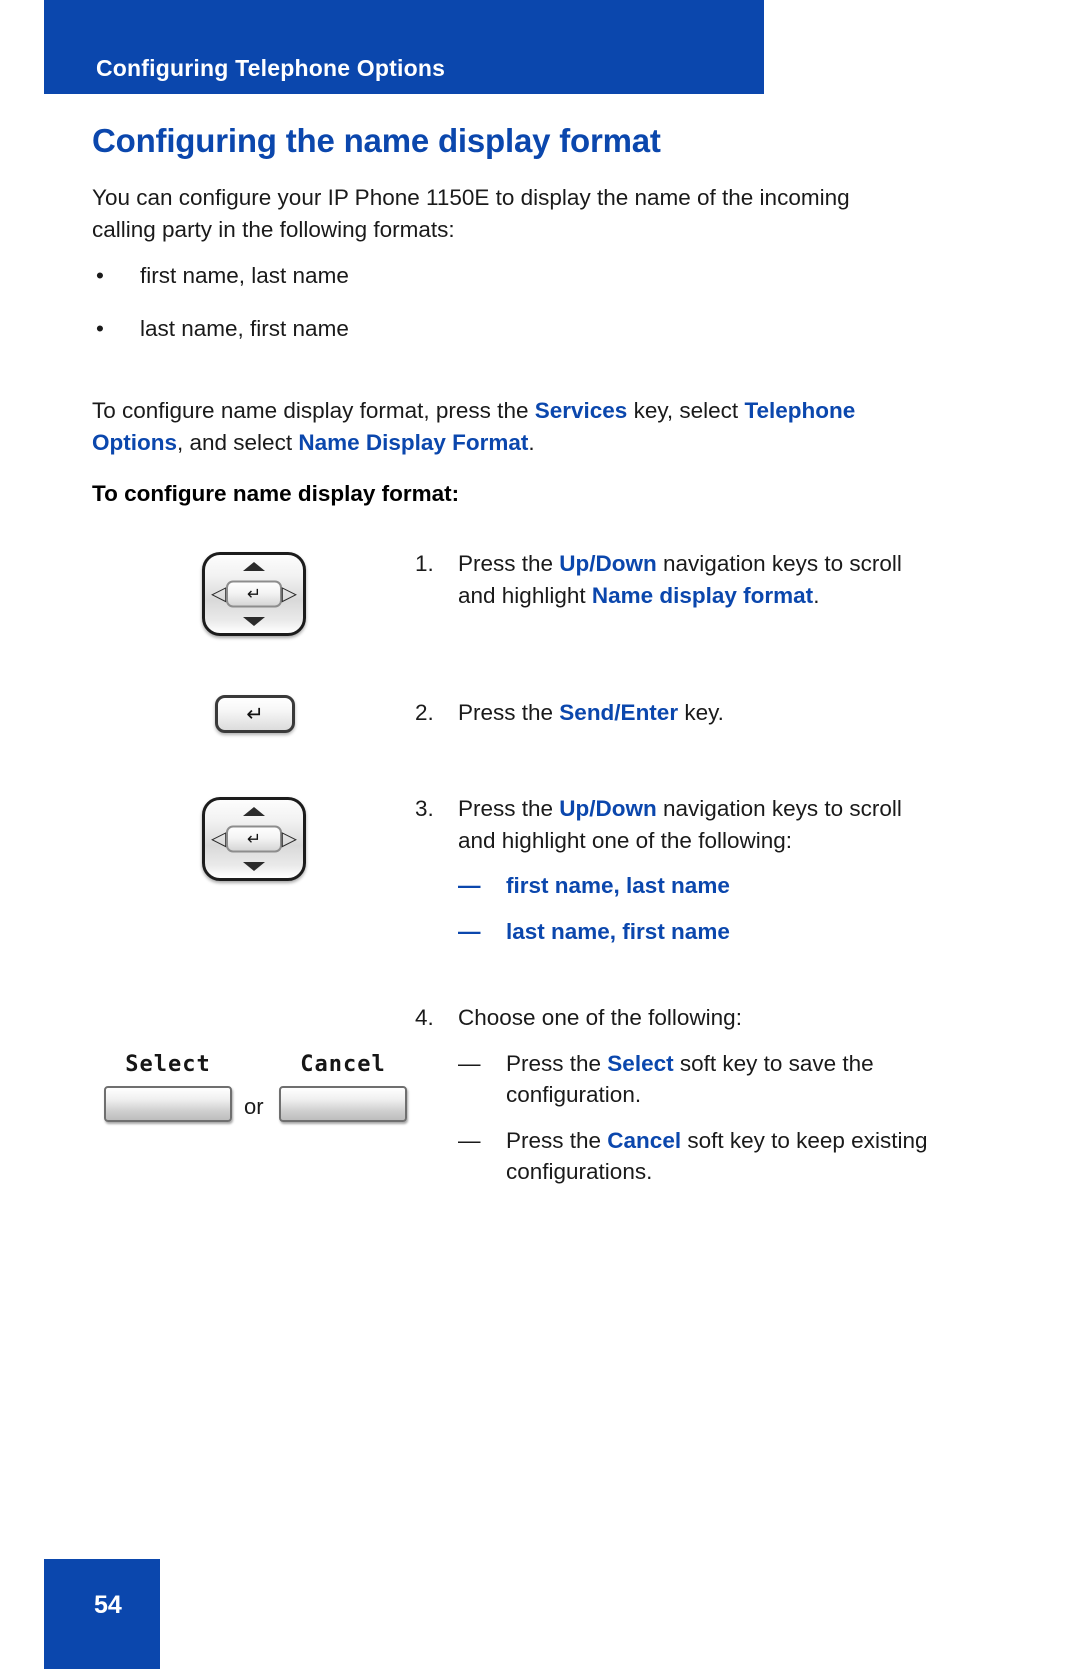 Image resolution: width=1080 pixels, height=1669 pixels. I want to click on list-item-label: first name, last name, so click(244, 275).